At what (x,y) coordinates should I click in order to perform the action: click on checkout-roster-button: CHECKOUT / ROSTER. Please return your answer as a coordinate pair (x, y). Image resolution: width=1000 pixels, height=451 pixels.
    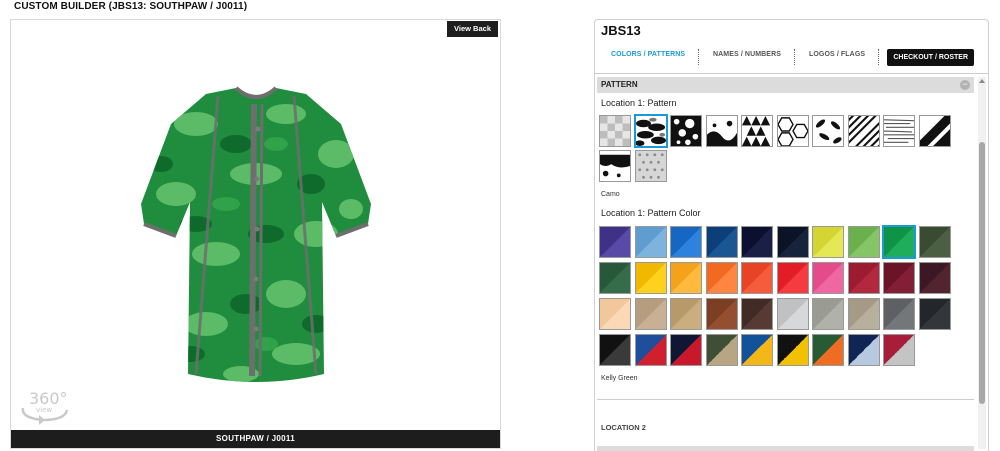
    Looking at the image, I should click on (930, 57).